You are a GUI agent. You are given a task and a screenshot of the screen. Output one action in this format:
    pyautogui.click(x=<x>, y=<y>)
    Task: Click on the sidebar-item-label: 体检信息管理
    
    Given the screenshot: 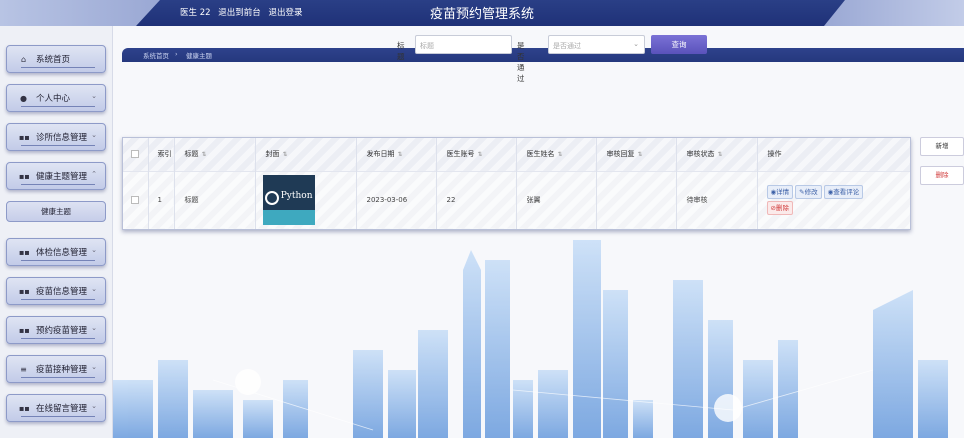 What is the action you would take?
    pyautogui.click(x=62, y=253)
    